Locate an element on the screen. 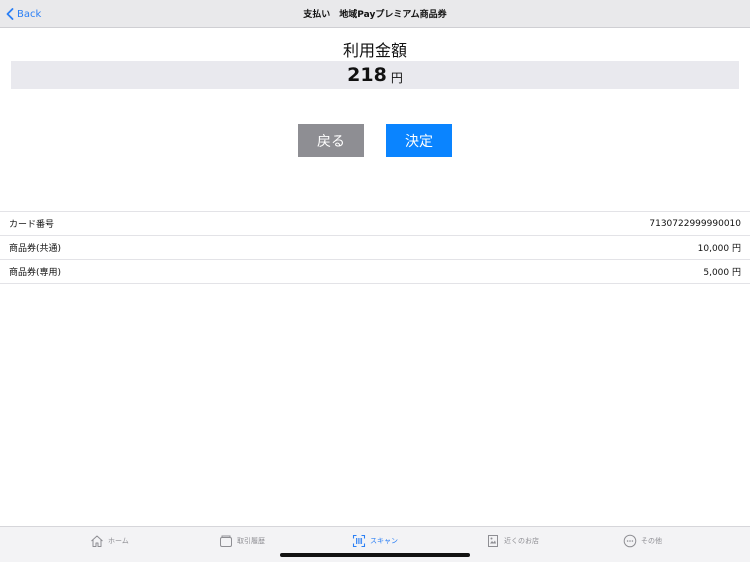 Image resolution: width=750 pixels, height=562 pixels. card-number-label: カード番号 is located at coordinates (32, 225).